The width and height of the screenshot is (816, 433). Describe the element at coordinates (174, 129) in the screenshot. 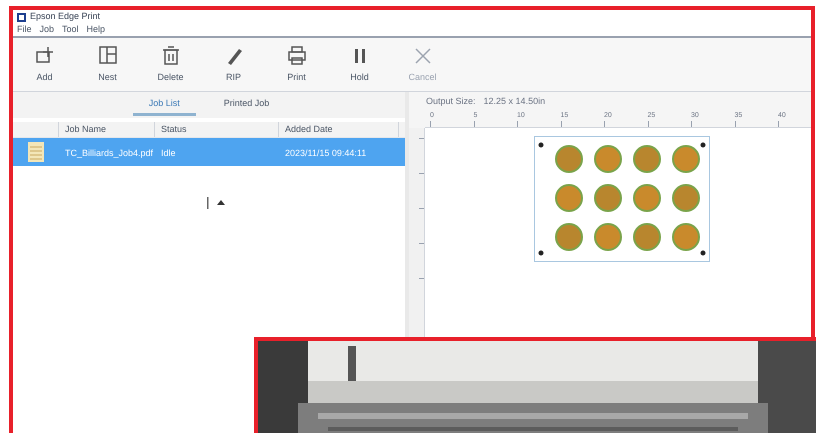

I see `column-header: Status` at that location.